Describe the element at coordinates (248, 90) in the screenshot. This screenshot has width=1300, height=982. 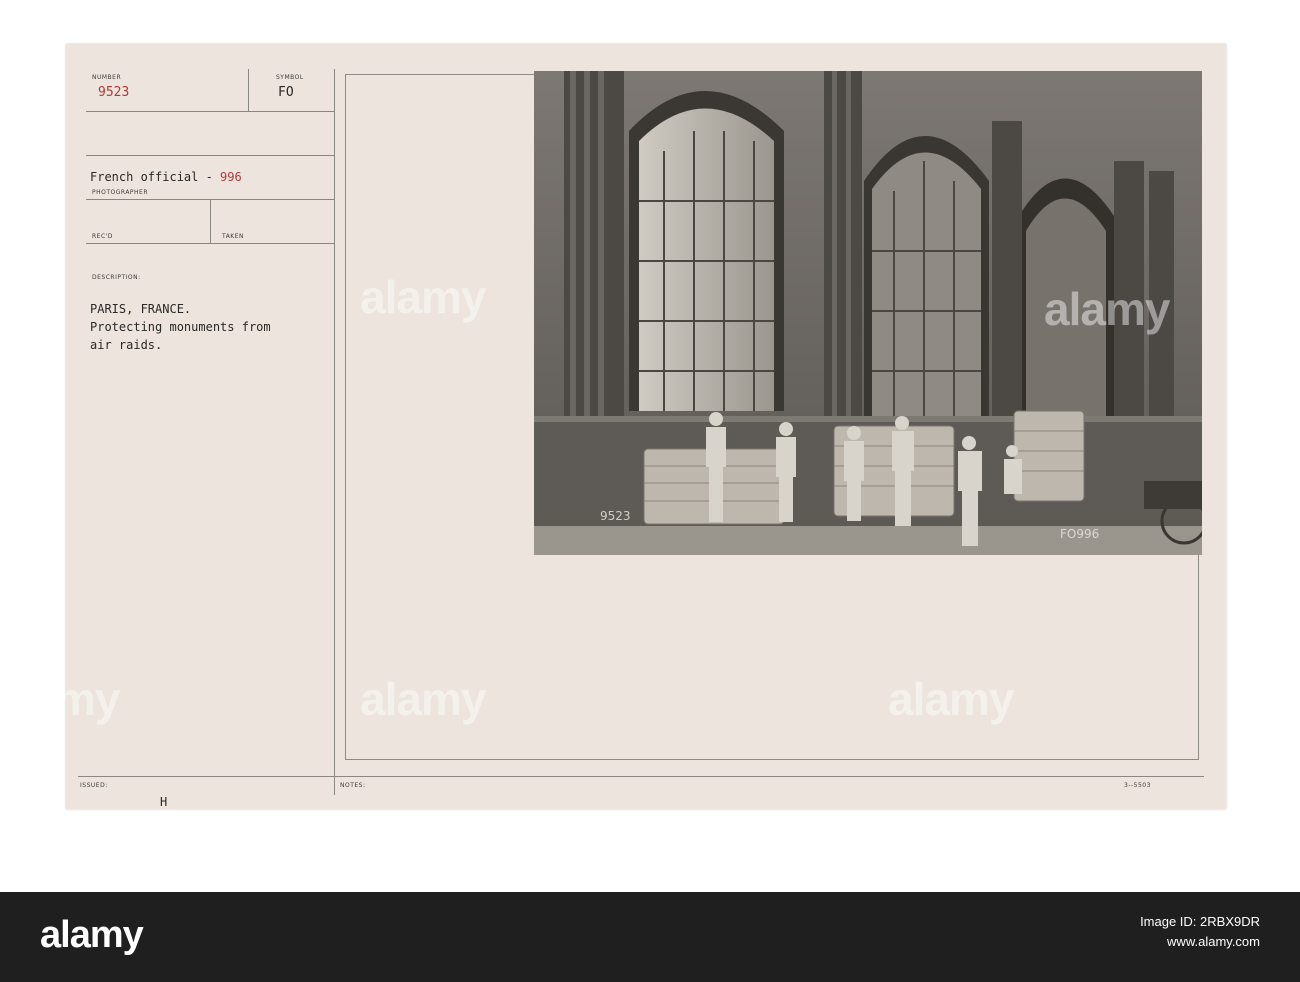
I see `divider-number-symbol` at that location.